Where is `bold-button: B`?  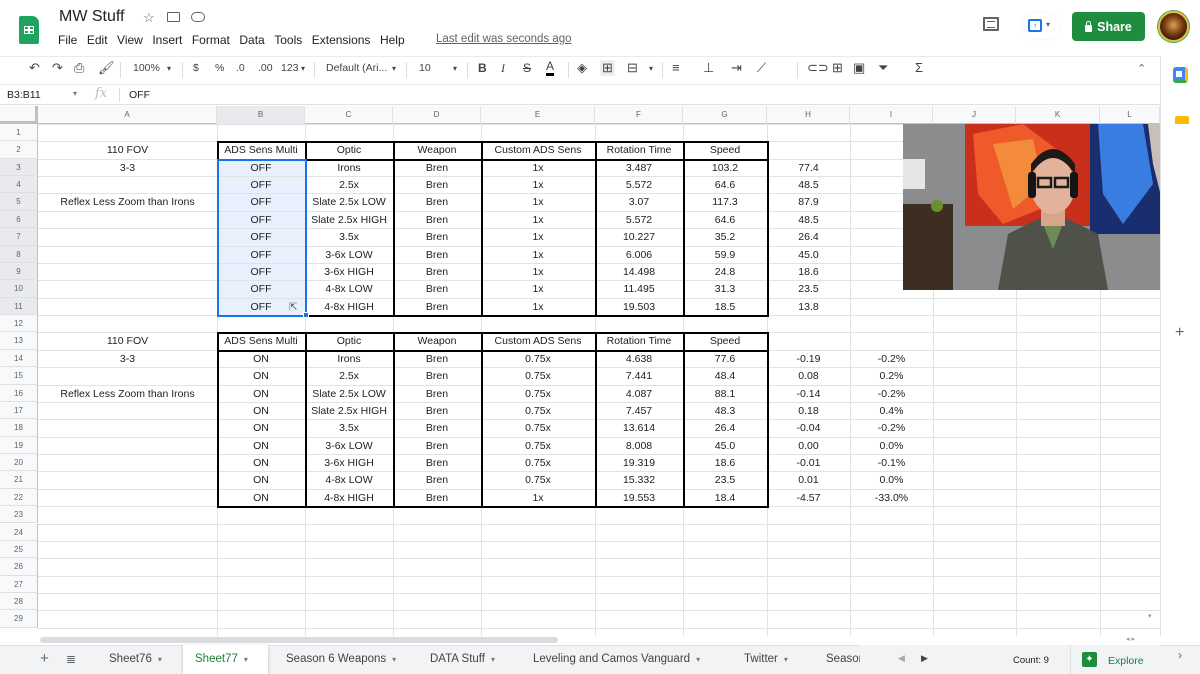 bold-button: B is located at coordinates (482, 68).